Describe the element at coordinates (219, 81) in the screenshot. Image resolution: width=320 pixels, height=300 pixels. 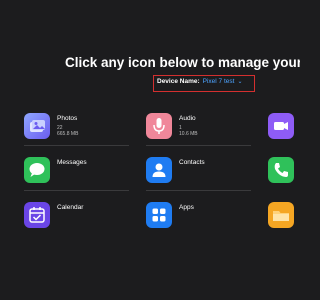
I see `device-name-select: Pixel 7 test` at that location.